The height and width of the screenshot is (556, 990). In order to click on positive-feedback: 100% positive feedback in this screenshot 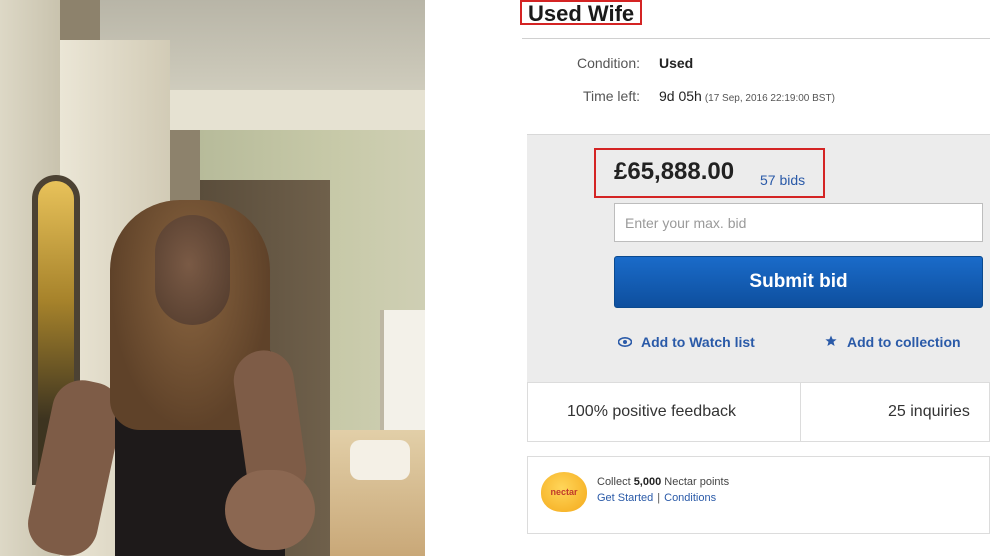, I will do `click(651, 411)`.